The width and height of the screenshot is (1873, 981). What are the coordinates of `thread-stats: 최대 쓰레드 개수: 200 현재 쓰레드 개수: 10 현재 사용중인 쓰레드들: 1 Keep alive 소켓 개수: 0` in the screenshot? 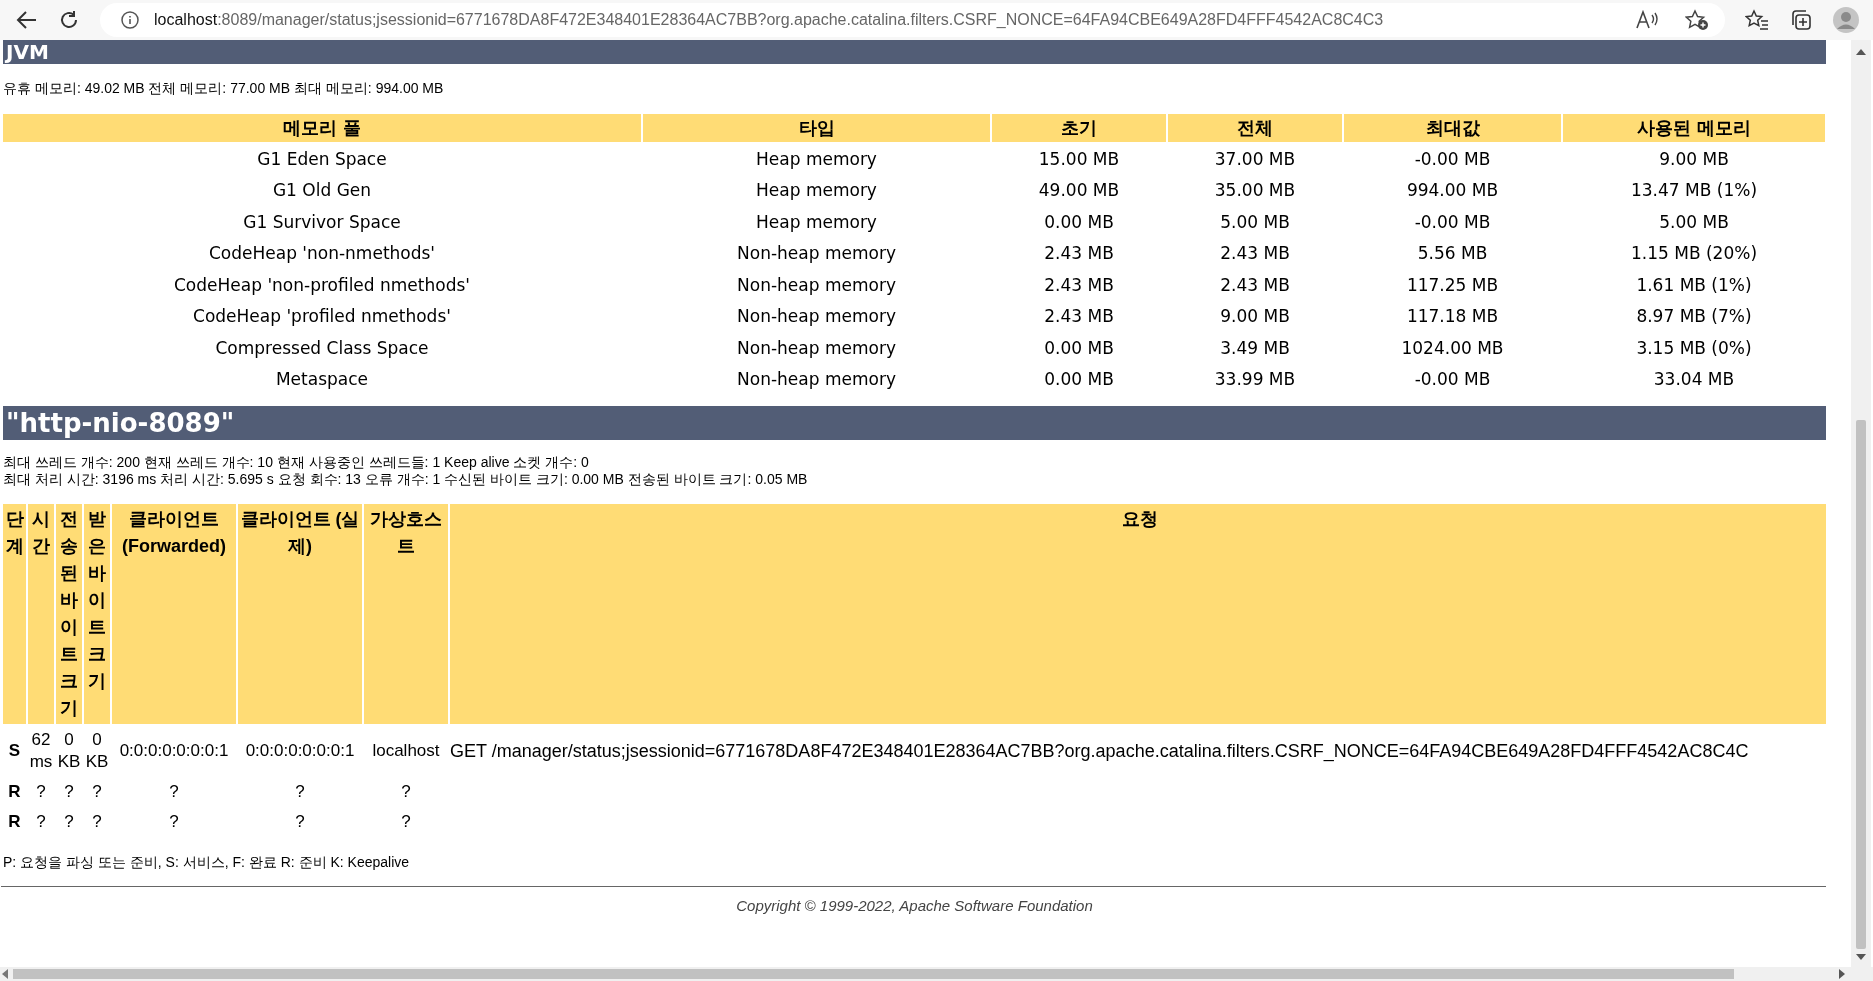 It's located at (296, 462).